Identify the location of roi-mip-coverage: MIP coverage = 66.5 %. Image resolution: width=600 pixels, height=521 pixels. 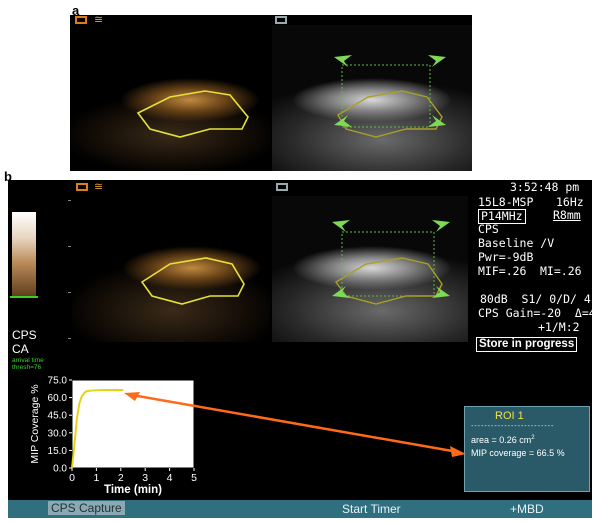
(518, 453).